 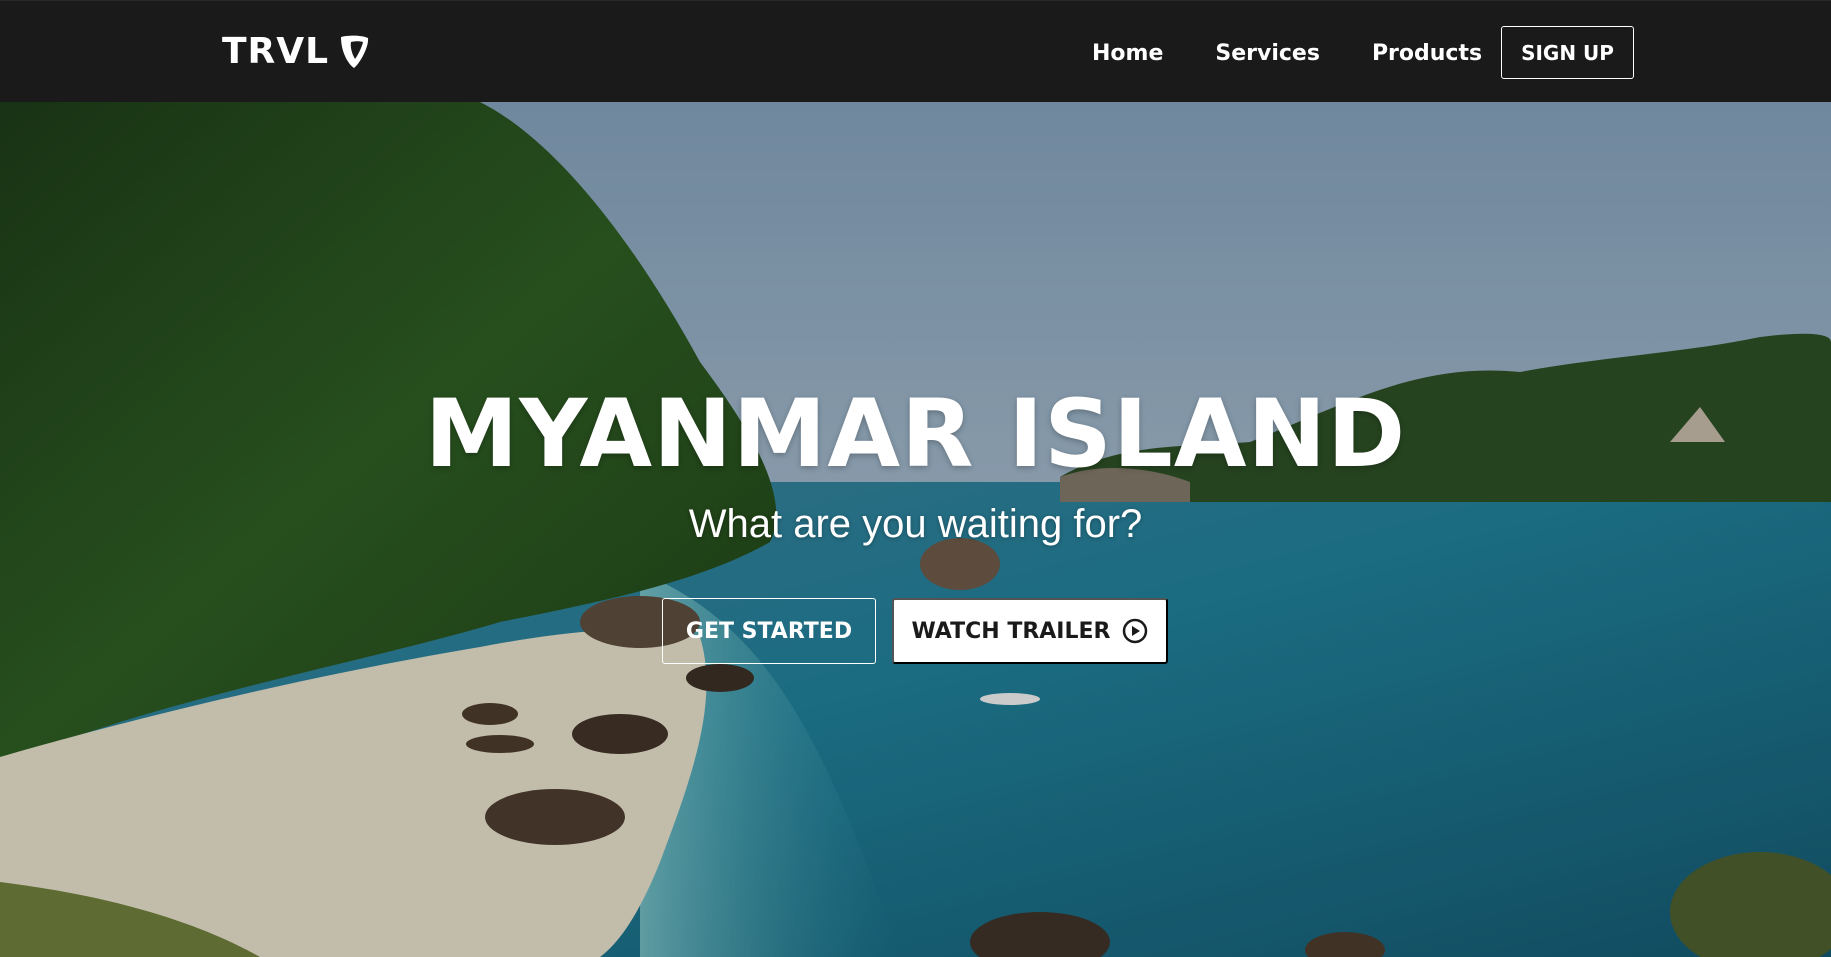 What do you see at coordinates (355, 51) in the screenshot?
I see `typo3-icon` at bounding box center [355, 51].